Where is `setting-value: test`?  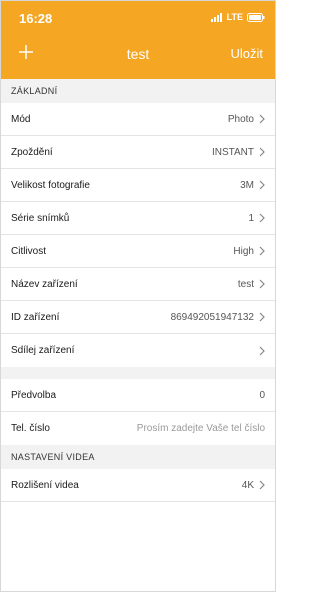
setting-value: test is located at coordinates (245, 284).